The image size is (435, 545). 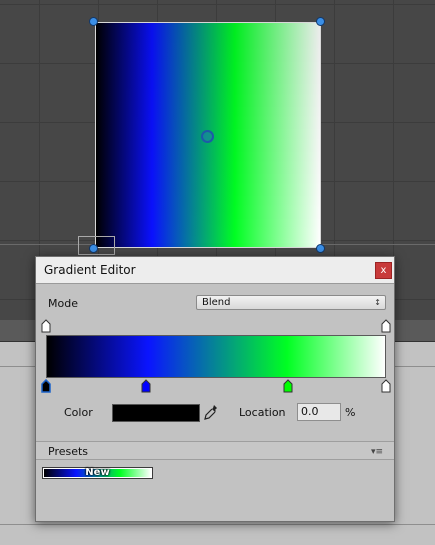 What do you see at coordinates (350, 412) in the screenshot?
I see `percent-unit: %` at bounding box center [350, 412].